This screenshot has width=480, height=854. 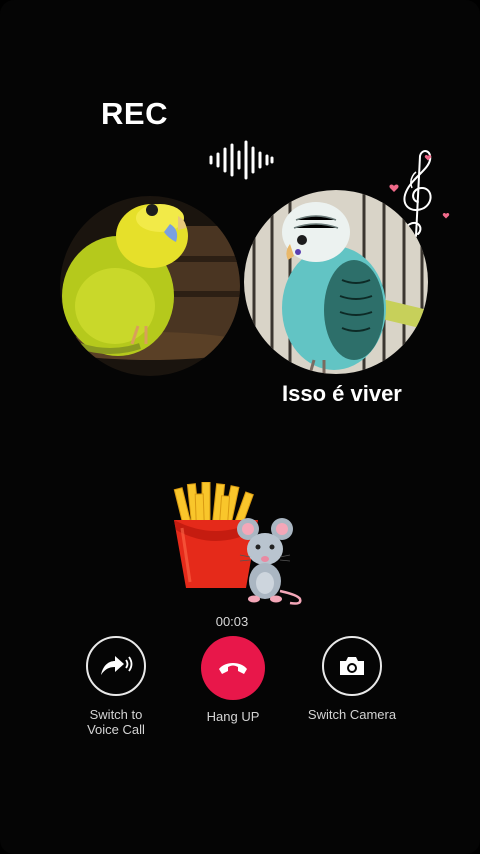 I want to click on participant-video-left, so click(x=150, y=286).